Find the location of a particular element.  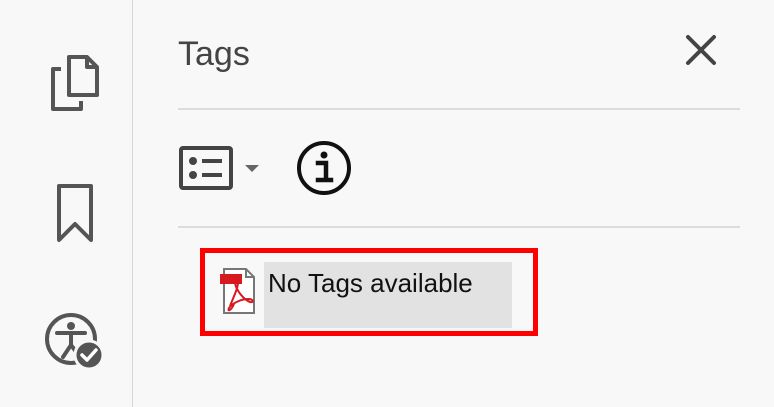

panel-title: Tags is located at coordinates (214, 54).